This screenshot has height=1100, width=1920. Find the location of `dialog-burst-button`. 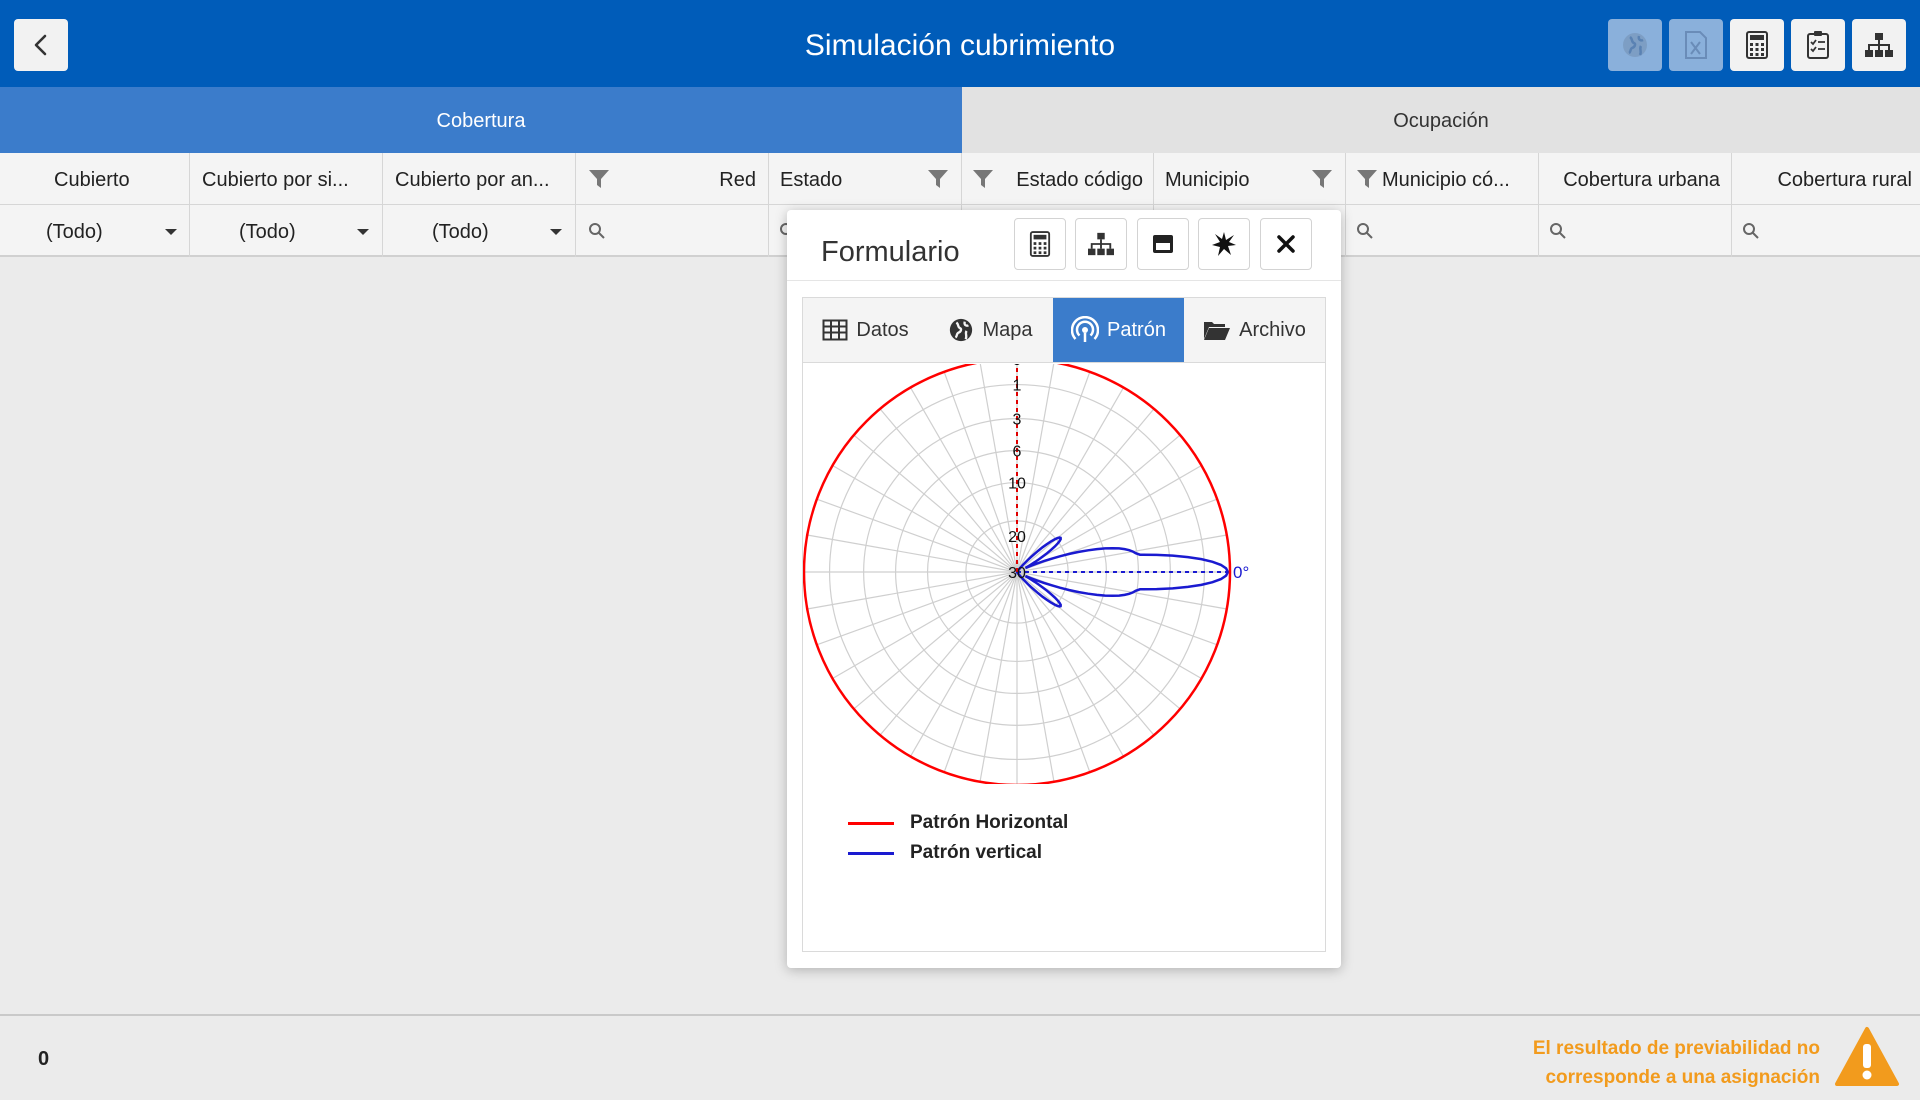

dialog-burst-button is located at coordinates (1224, 244).